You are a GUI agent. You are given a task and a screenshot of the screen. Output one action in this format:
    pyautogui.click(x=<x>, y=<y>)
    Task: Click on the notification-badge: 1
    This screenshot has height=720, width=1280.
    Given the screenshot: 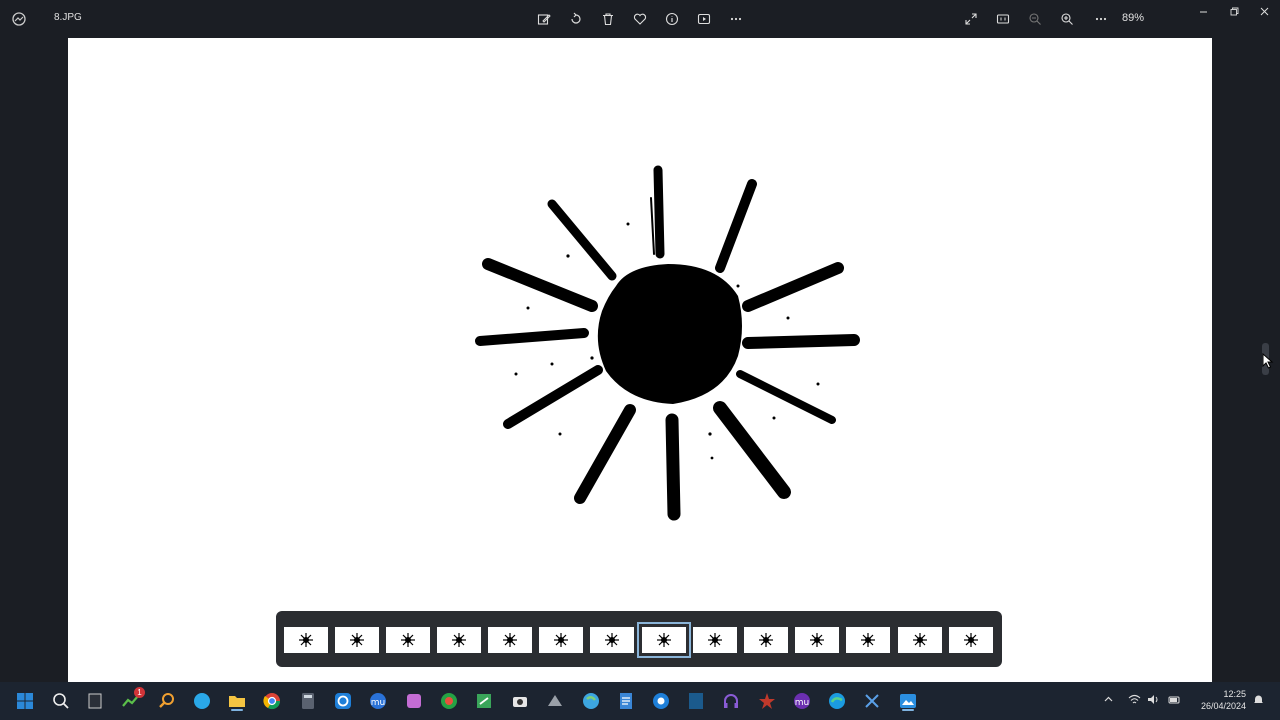 What is the action you would take?
    pyautogui.click(x=139, y=692)
    